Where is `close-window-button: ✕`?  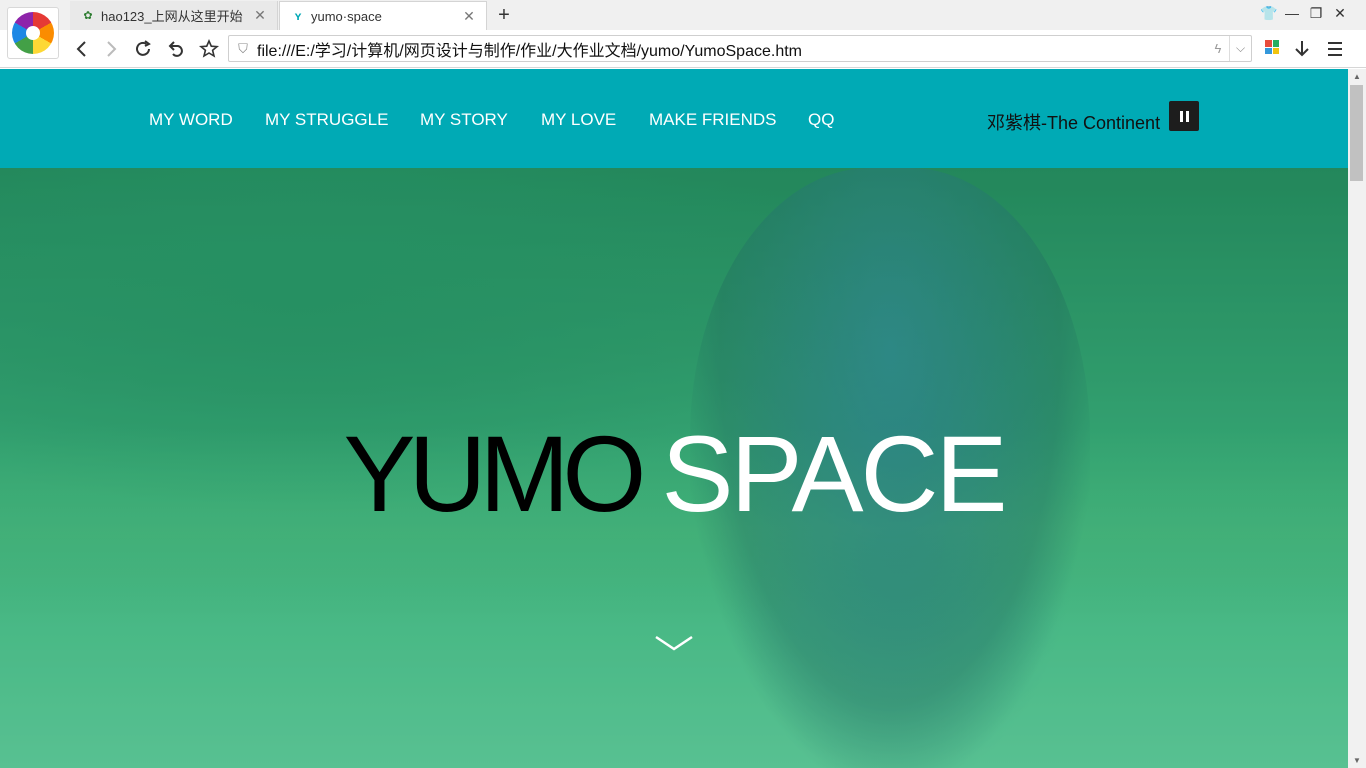 close-window-button: ✕ is located at coordinates (1340, 13).